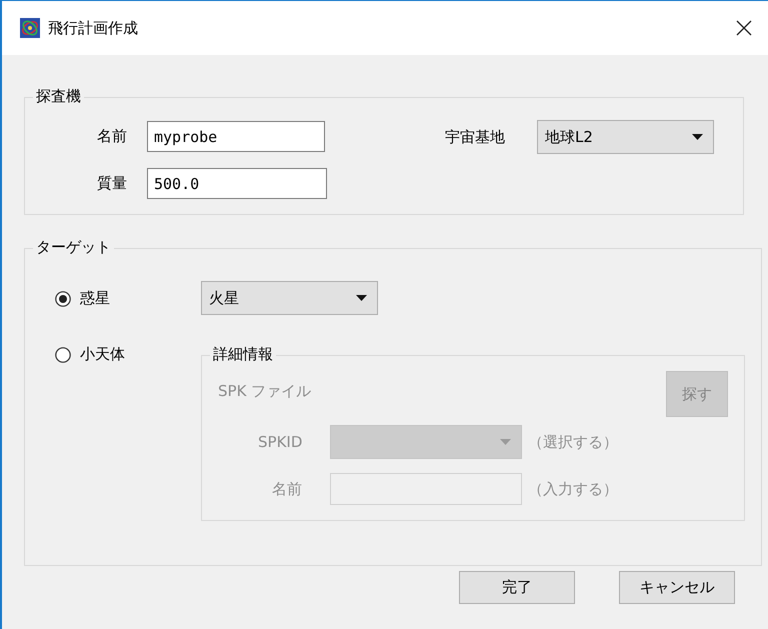 The height and width of the screenshot is (629, 768). What do you see at coordinates (58, 96) in the screenshot?
I see `group-legend: 探査機` at bounding box center [58, 96].